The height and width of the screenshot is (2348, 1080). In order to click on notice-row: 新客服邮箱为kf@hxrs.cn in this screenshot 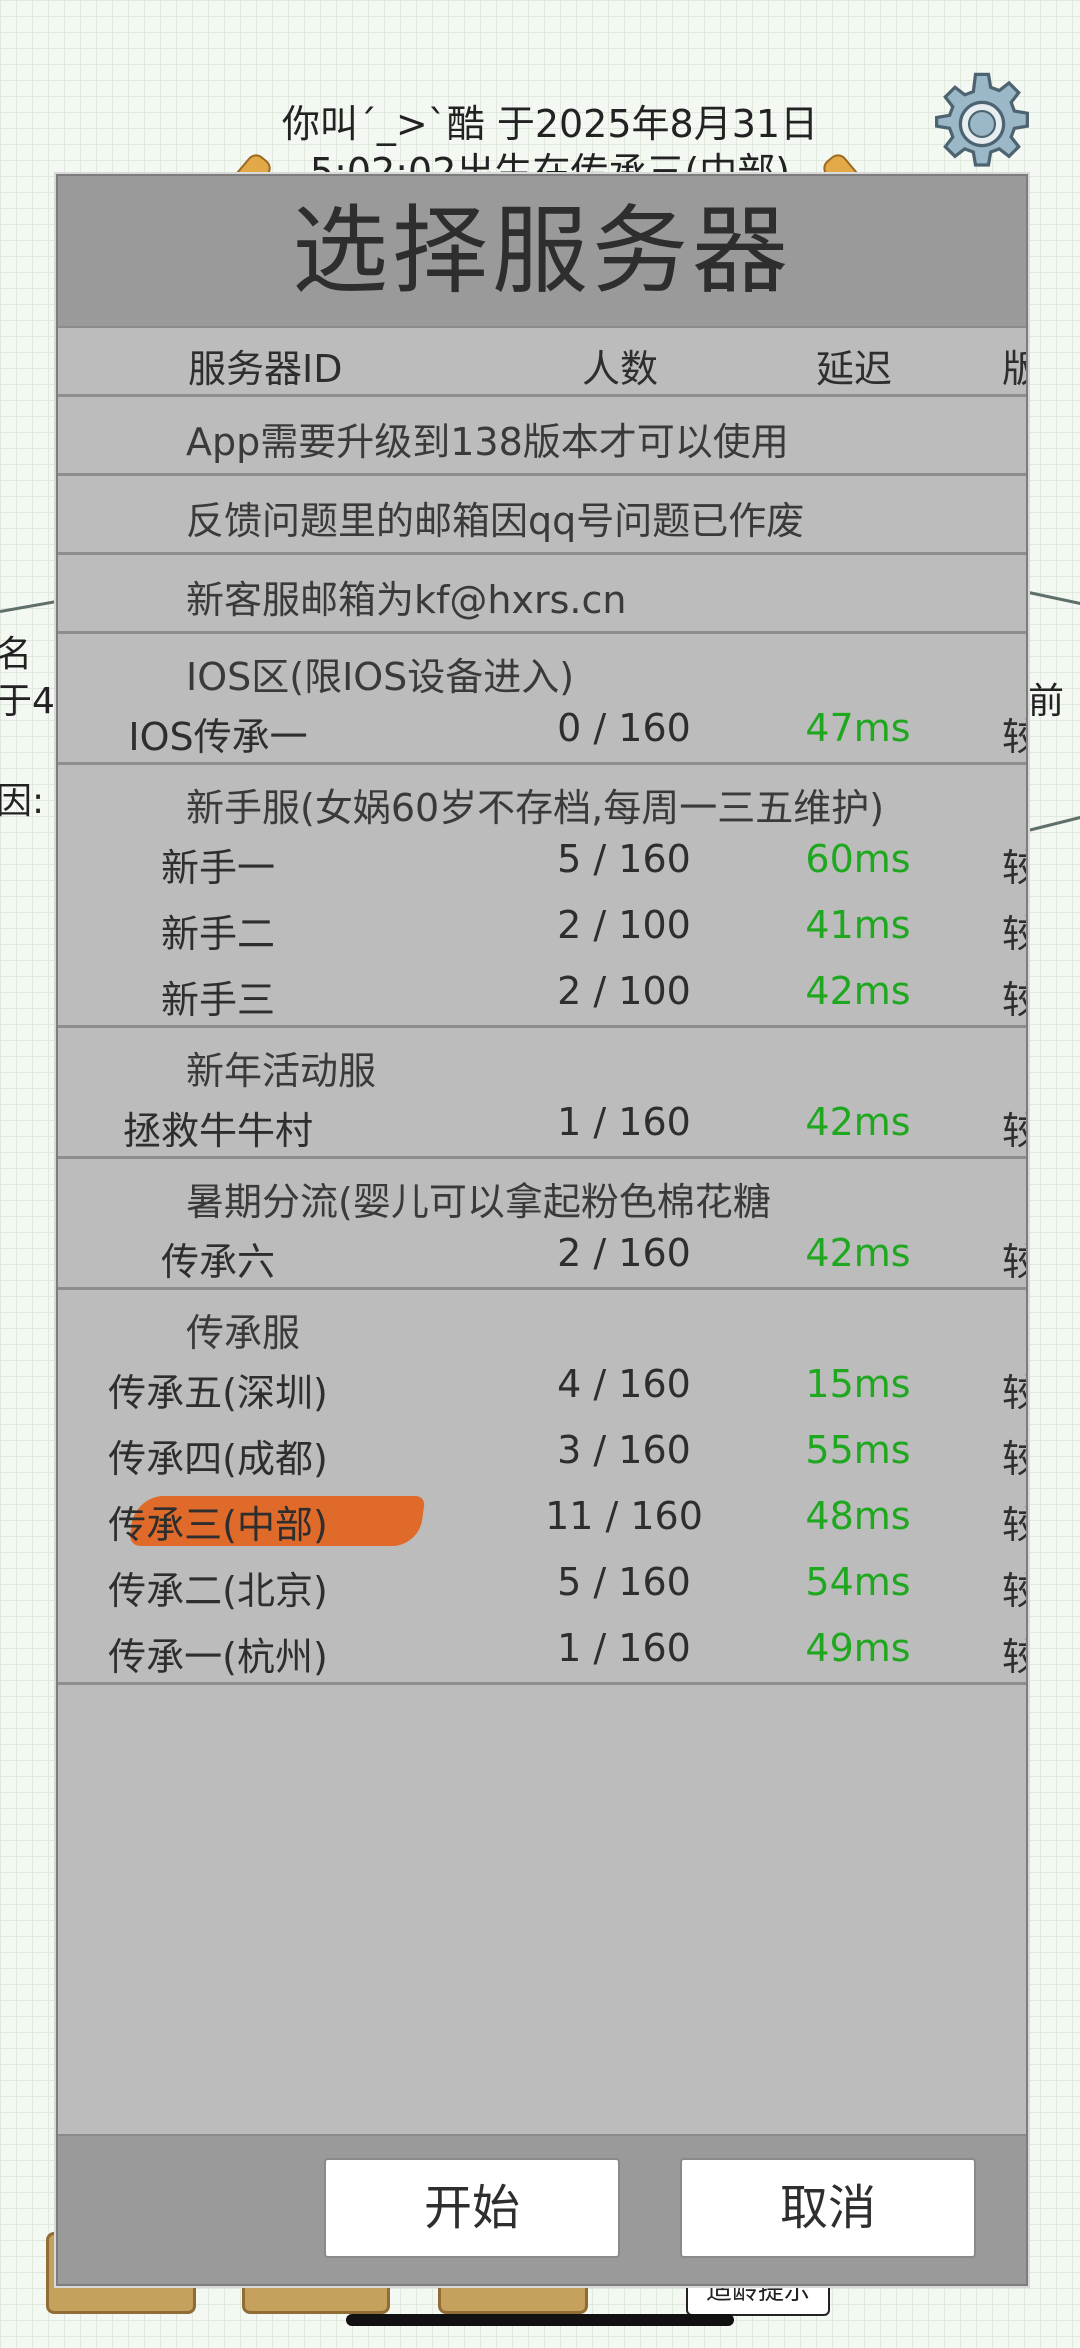, I will do `click(542, 594)`.